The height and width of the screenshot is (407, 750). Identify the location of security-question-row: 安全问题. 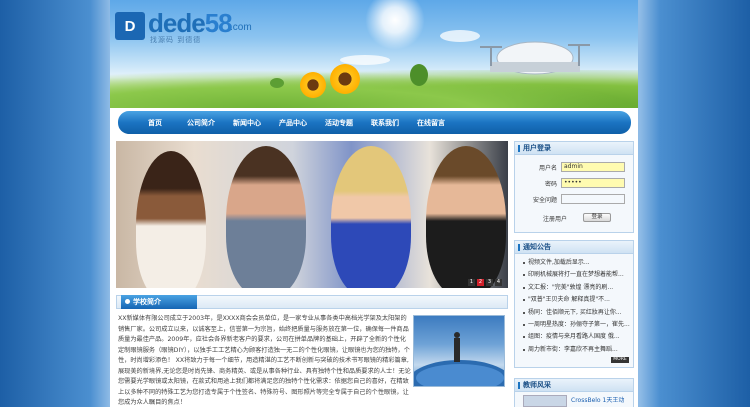
(575, 199).